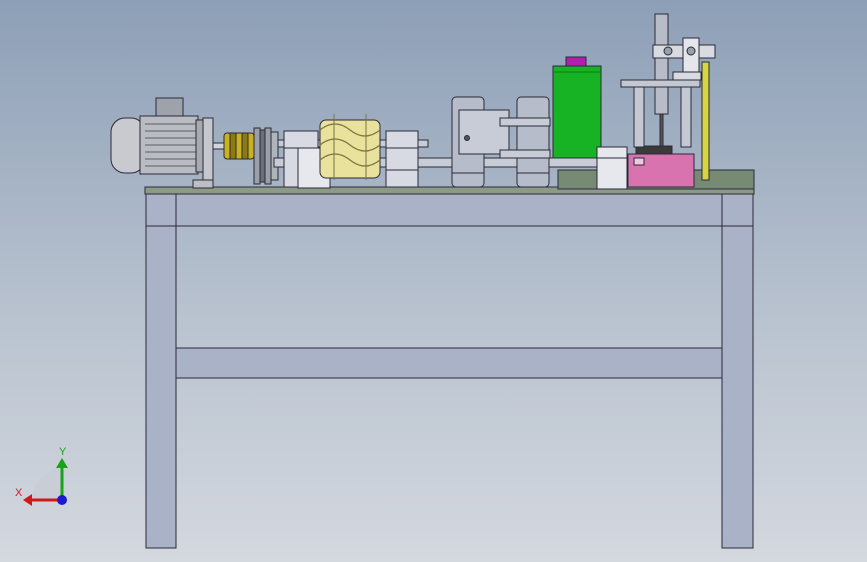 This screenshot has height=562, width=867. Describe the element at coordinates (705, 121) in the screenshot. I see `drive-strap` at that location.